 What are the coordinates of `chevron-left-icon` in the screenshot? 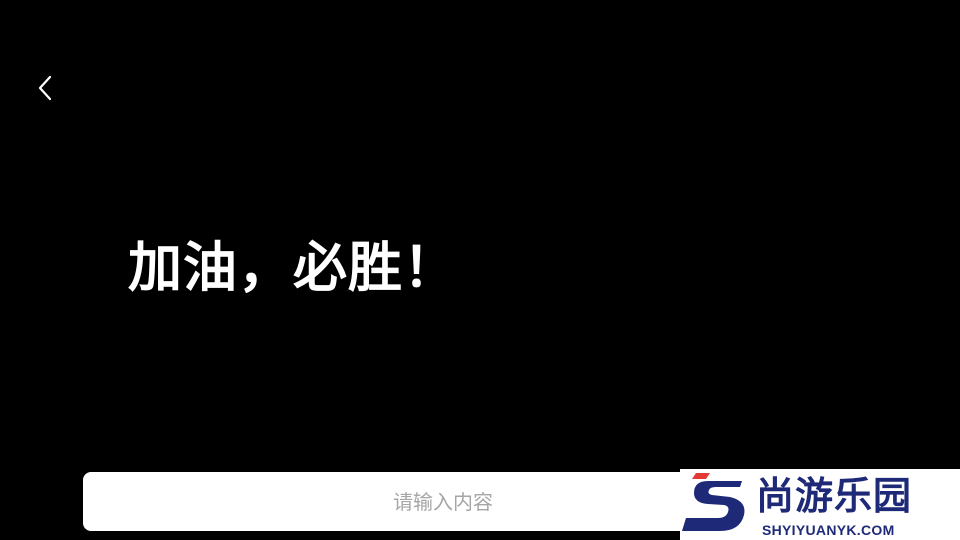 It's located at (45, 88).